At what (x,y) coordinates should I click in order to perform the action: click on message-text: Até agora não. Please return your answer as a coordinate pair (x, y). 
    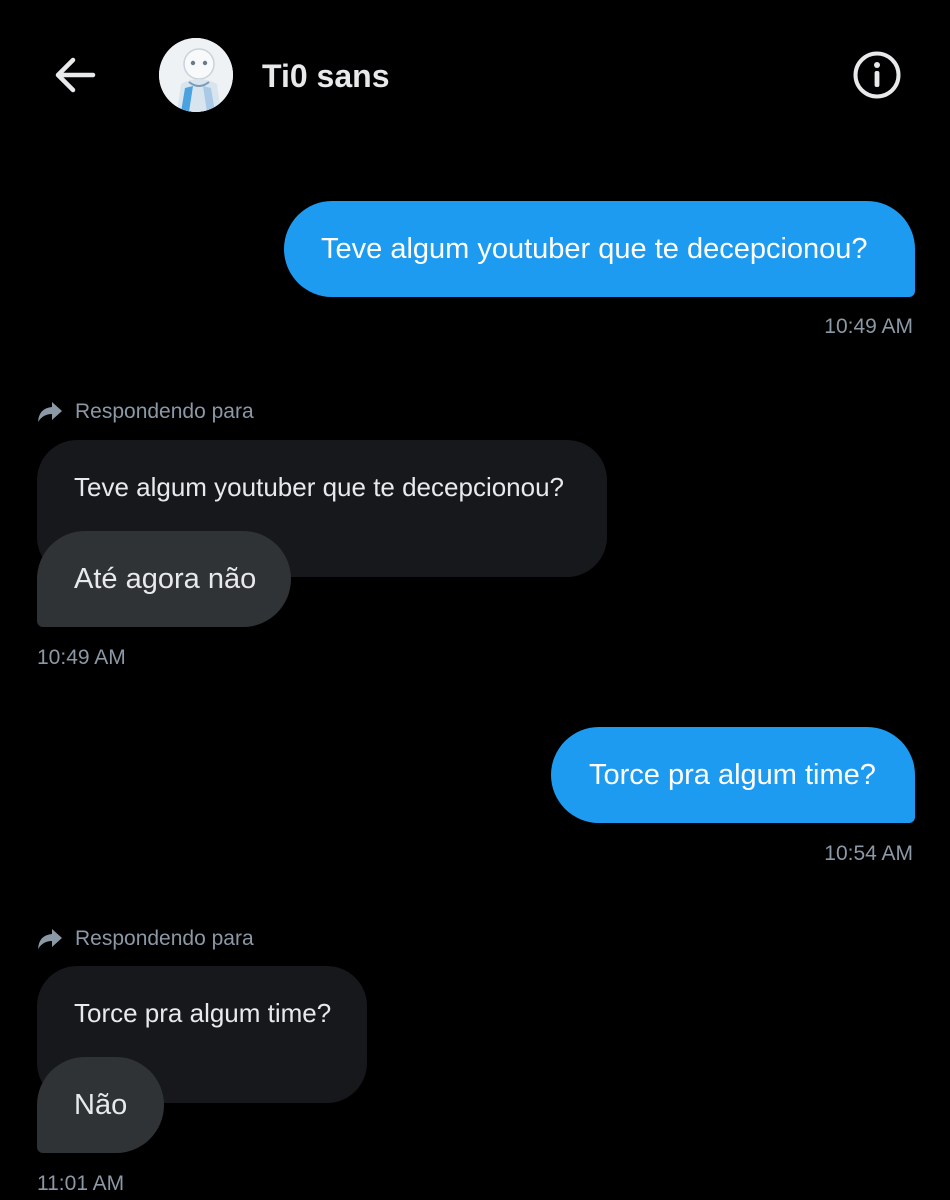
    Looking at the image, I should click on (165, 579).